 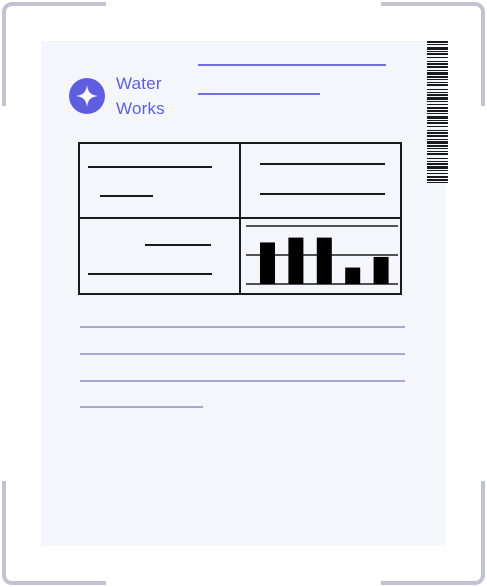 What do you see at coordinates (140, 108) in the screenshot?
I see `brand-name-line-2: Works` at bounding box center [140, 108].